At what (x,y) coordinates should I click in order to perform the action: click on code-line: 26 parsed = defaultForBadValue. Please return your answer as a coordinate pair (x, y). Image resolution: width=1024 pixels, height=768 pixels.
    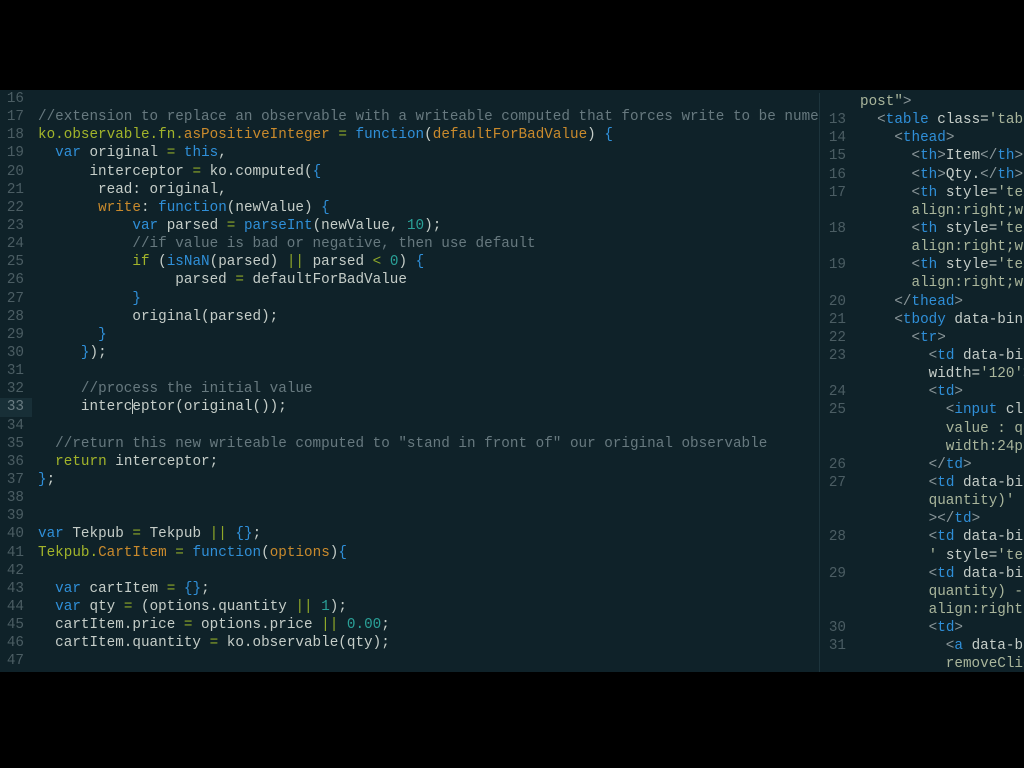
    Looking at the image, I should click on (409, 280).